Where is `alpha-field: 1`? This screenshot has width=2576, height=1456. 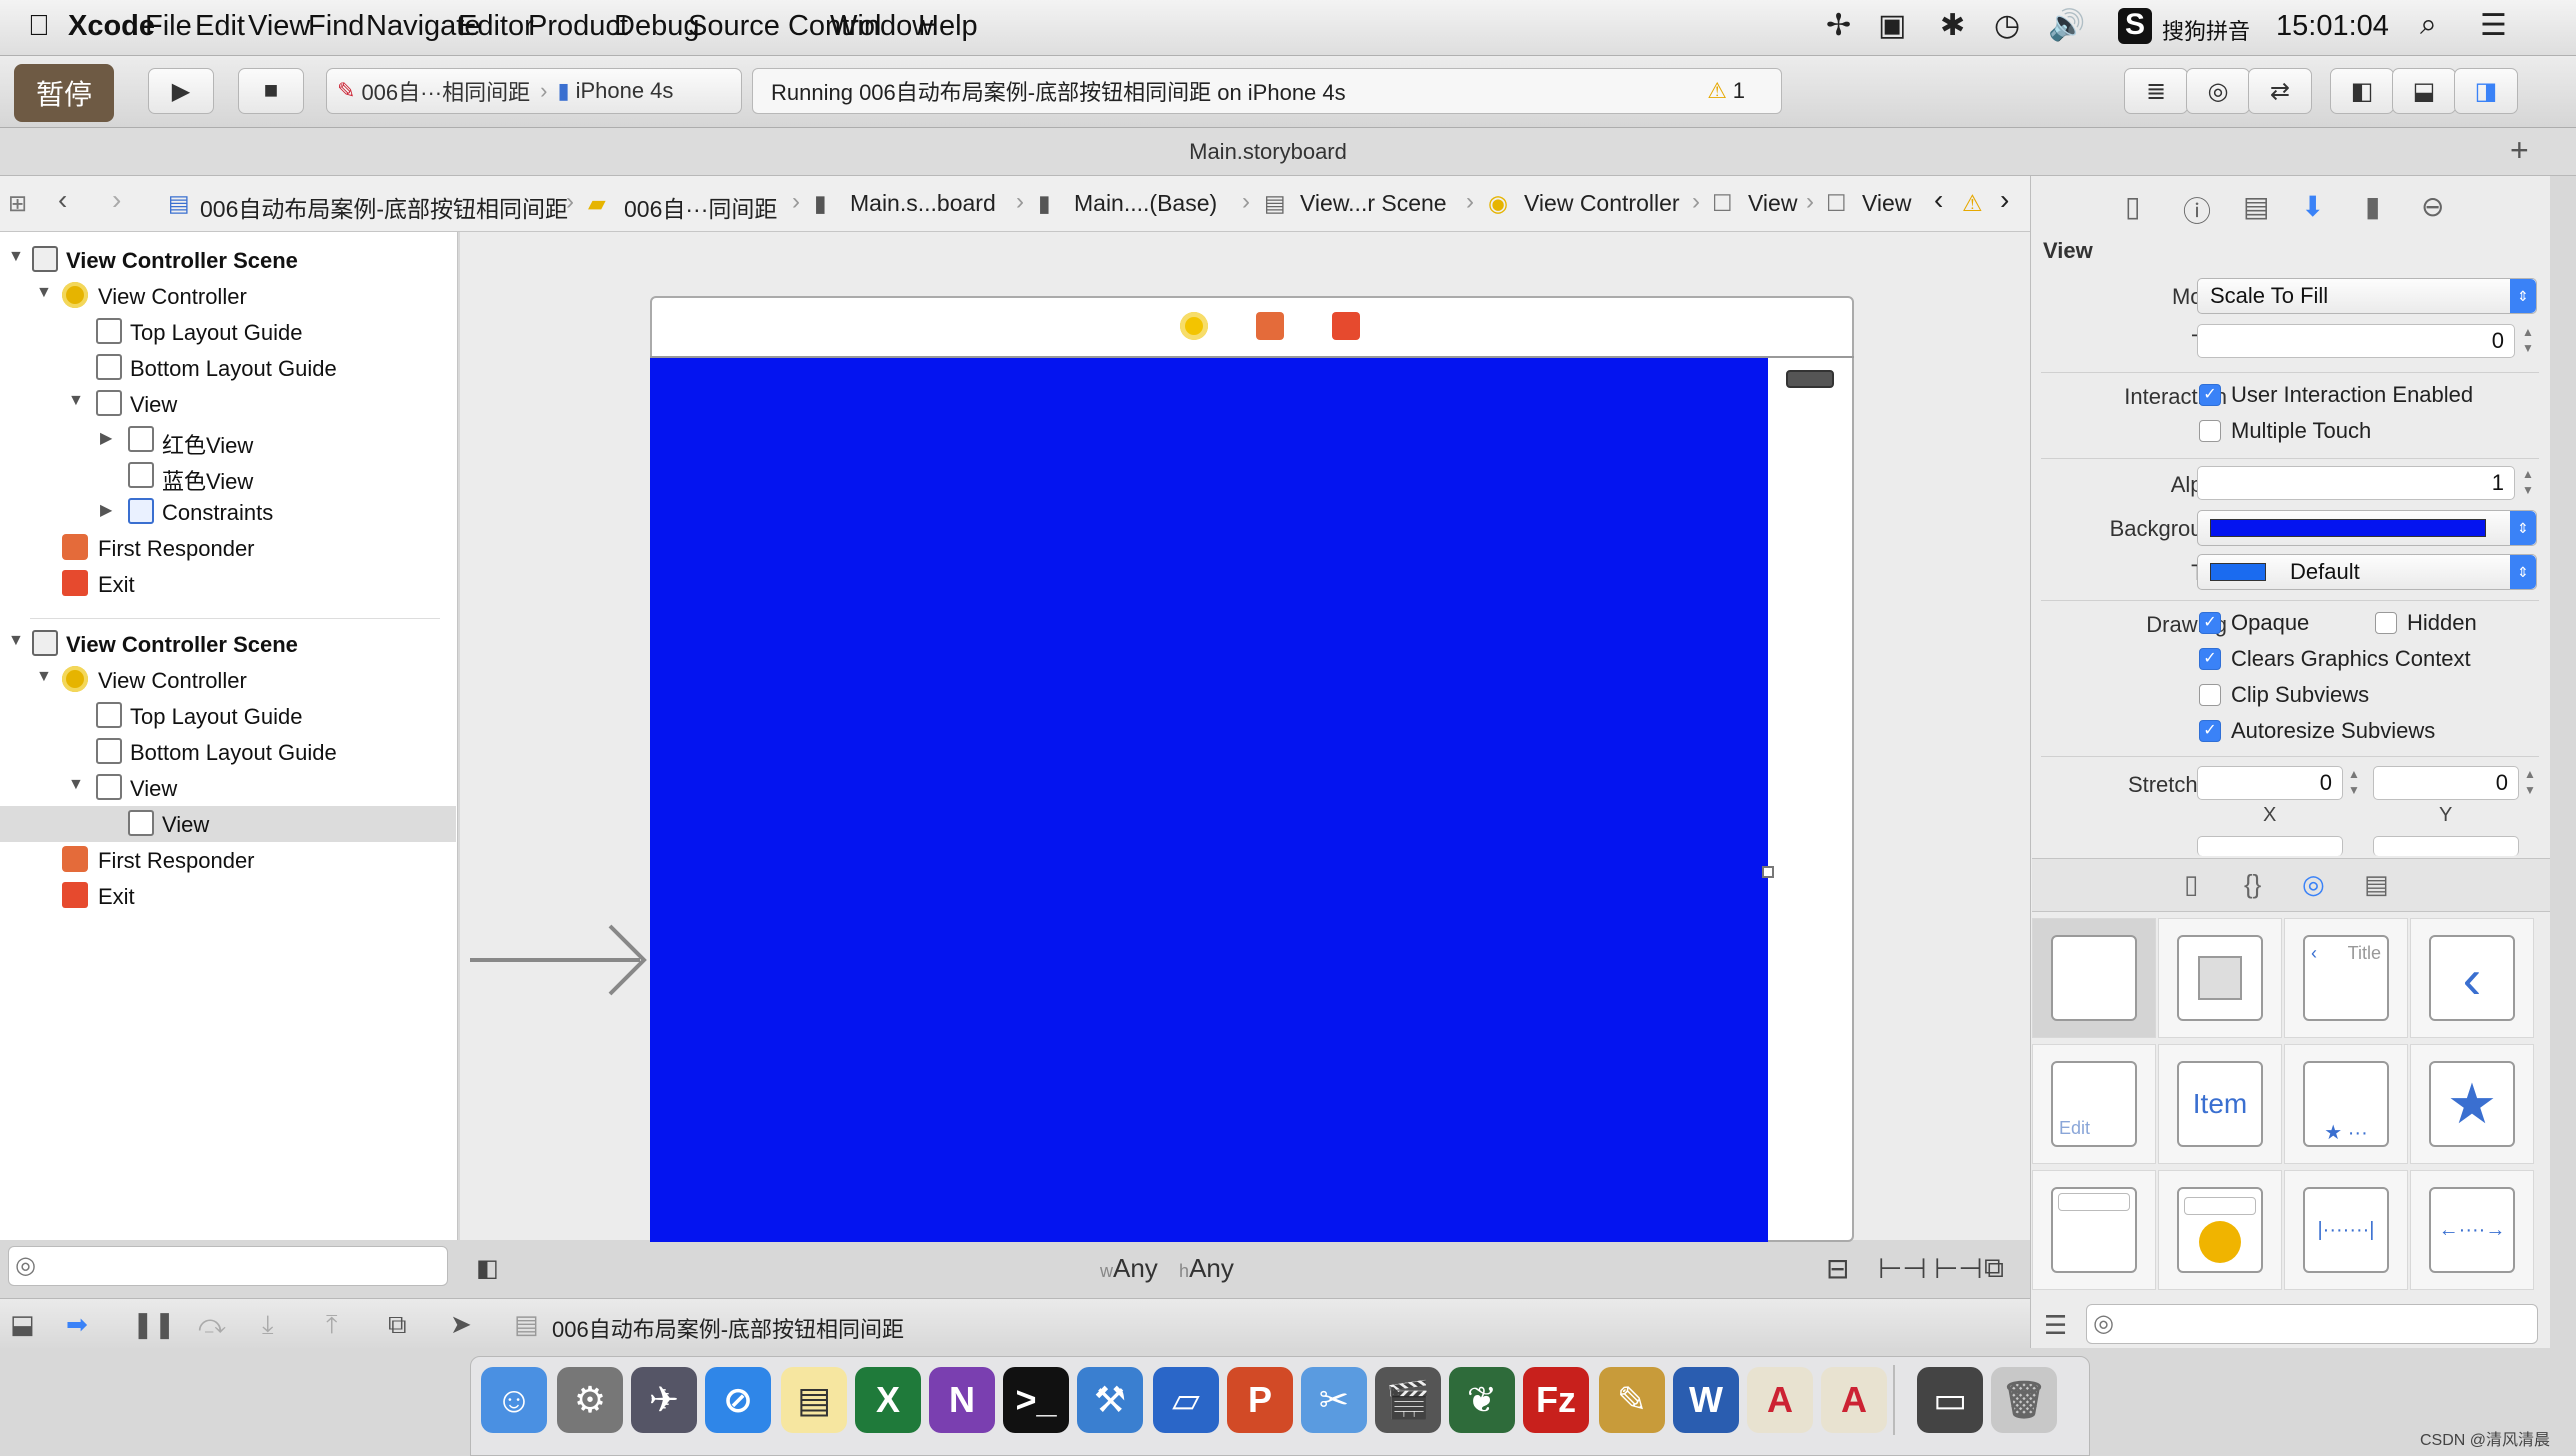
alpha-field: 1 is located at coordinates (2356, 483).